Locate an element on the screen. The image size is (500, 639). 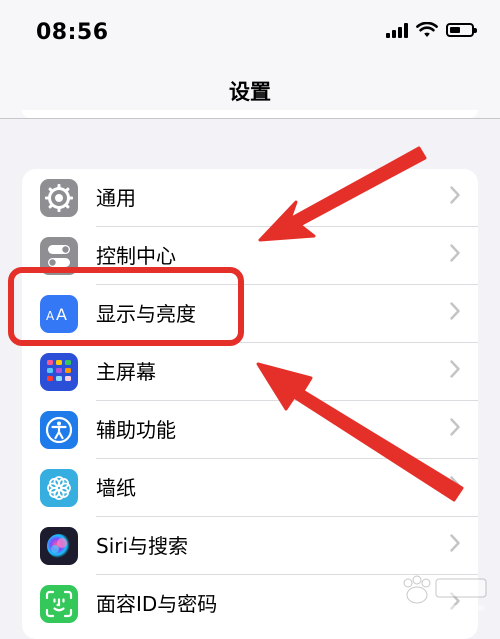
status-bar: 08:56 is located at coordinates (250, 32).